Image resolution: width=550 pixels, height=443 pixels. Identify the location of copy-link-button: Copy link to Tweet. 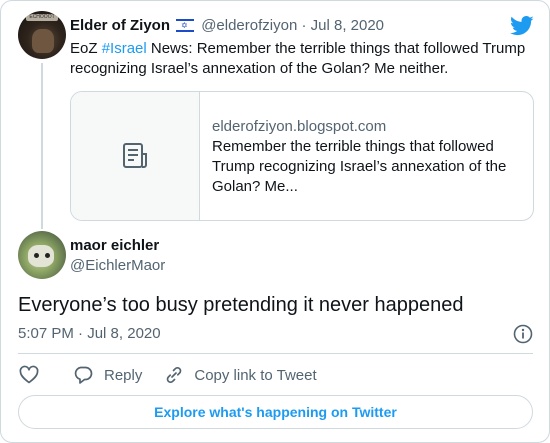
(240, 375).